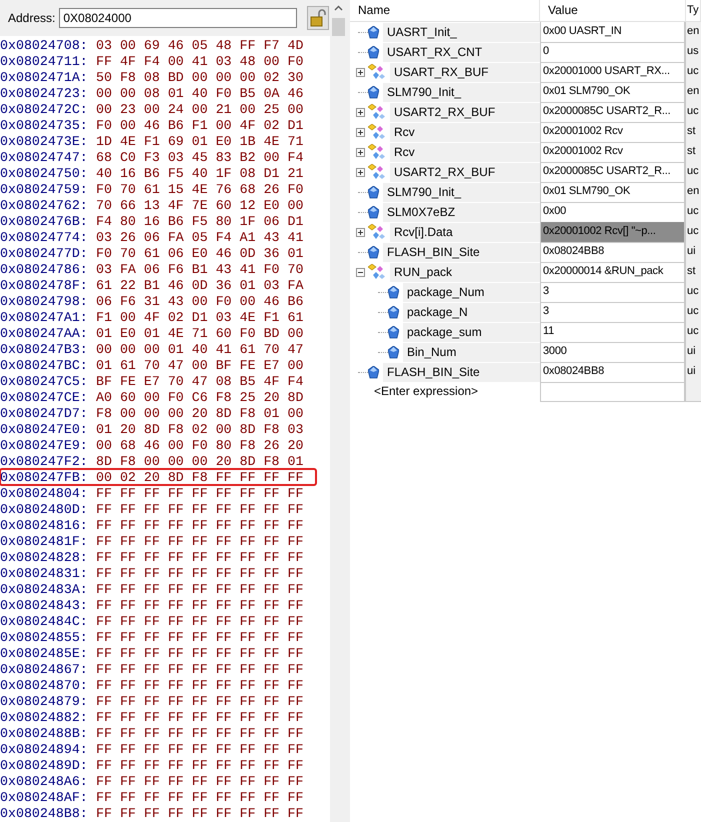 The width and height of the screenshot is (701, 822). What do you see at coordinates (44, 509) in the screenshot?
I see `memory-address: 0x0802480D:` at bounding box center [44, 509].